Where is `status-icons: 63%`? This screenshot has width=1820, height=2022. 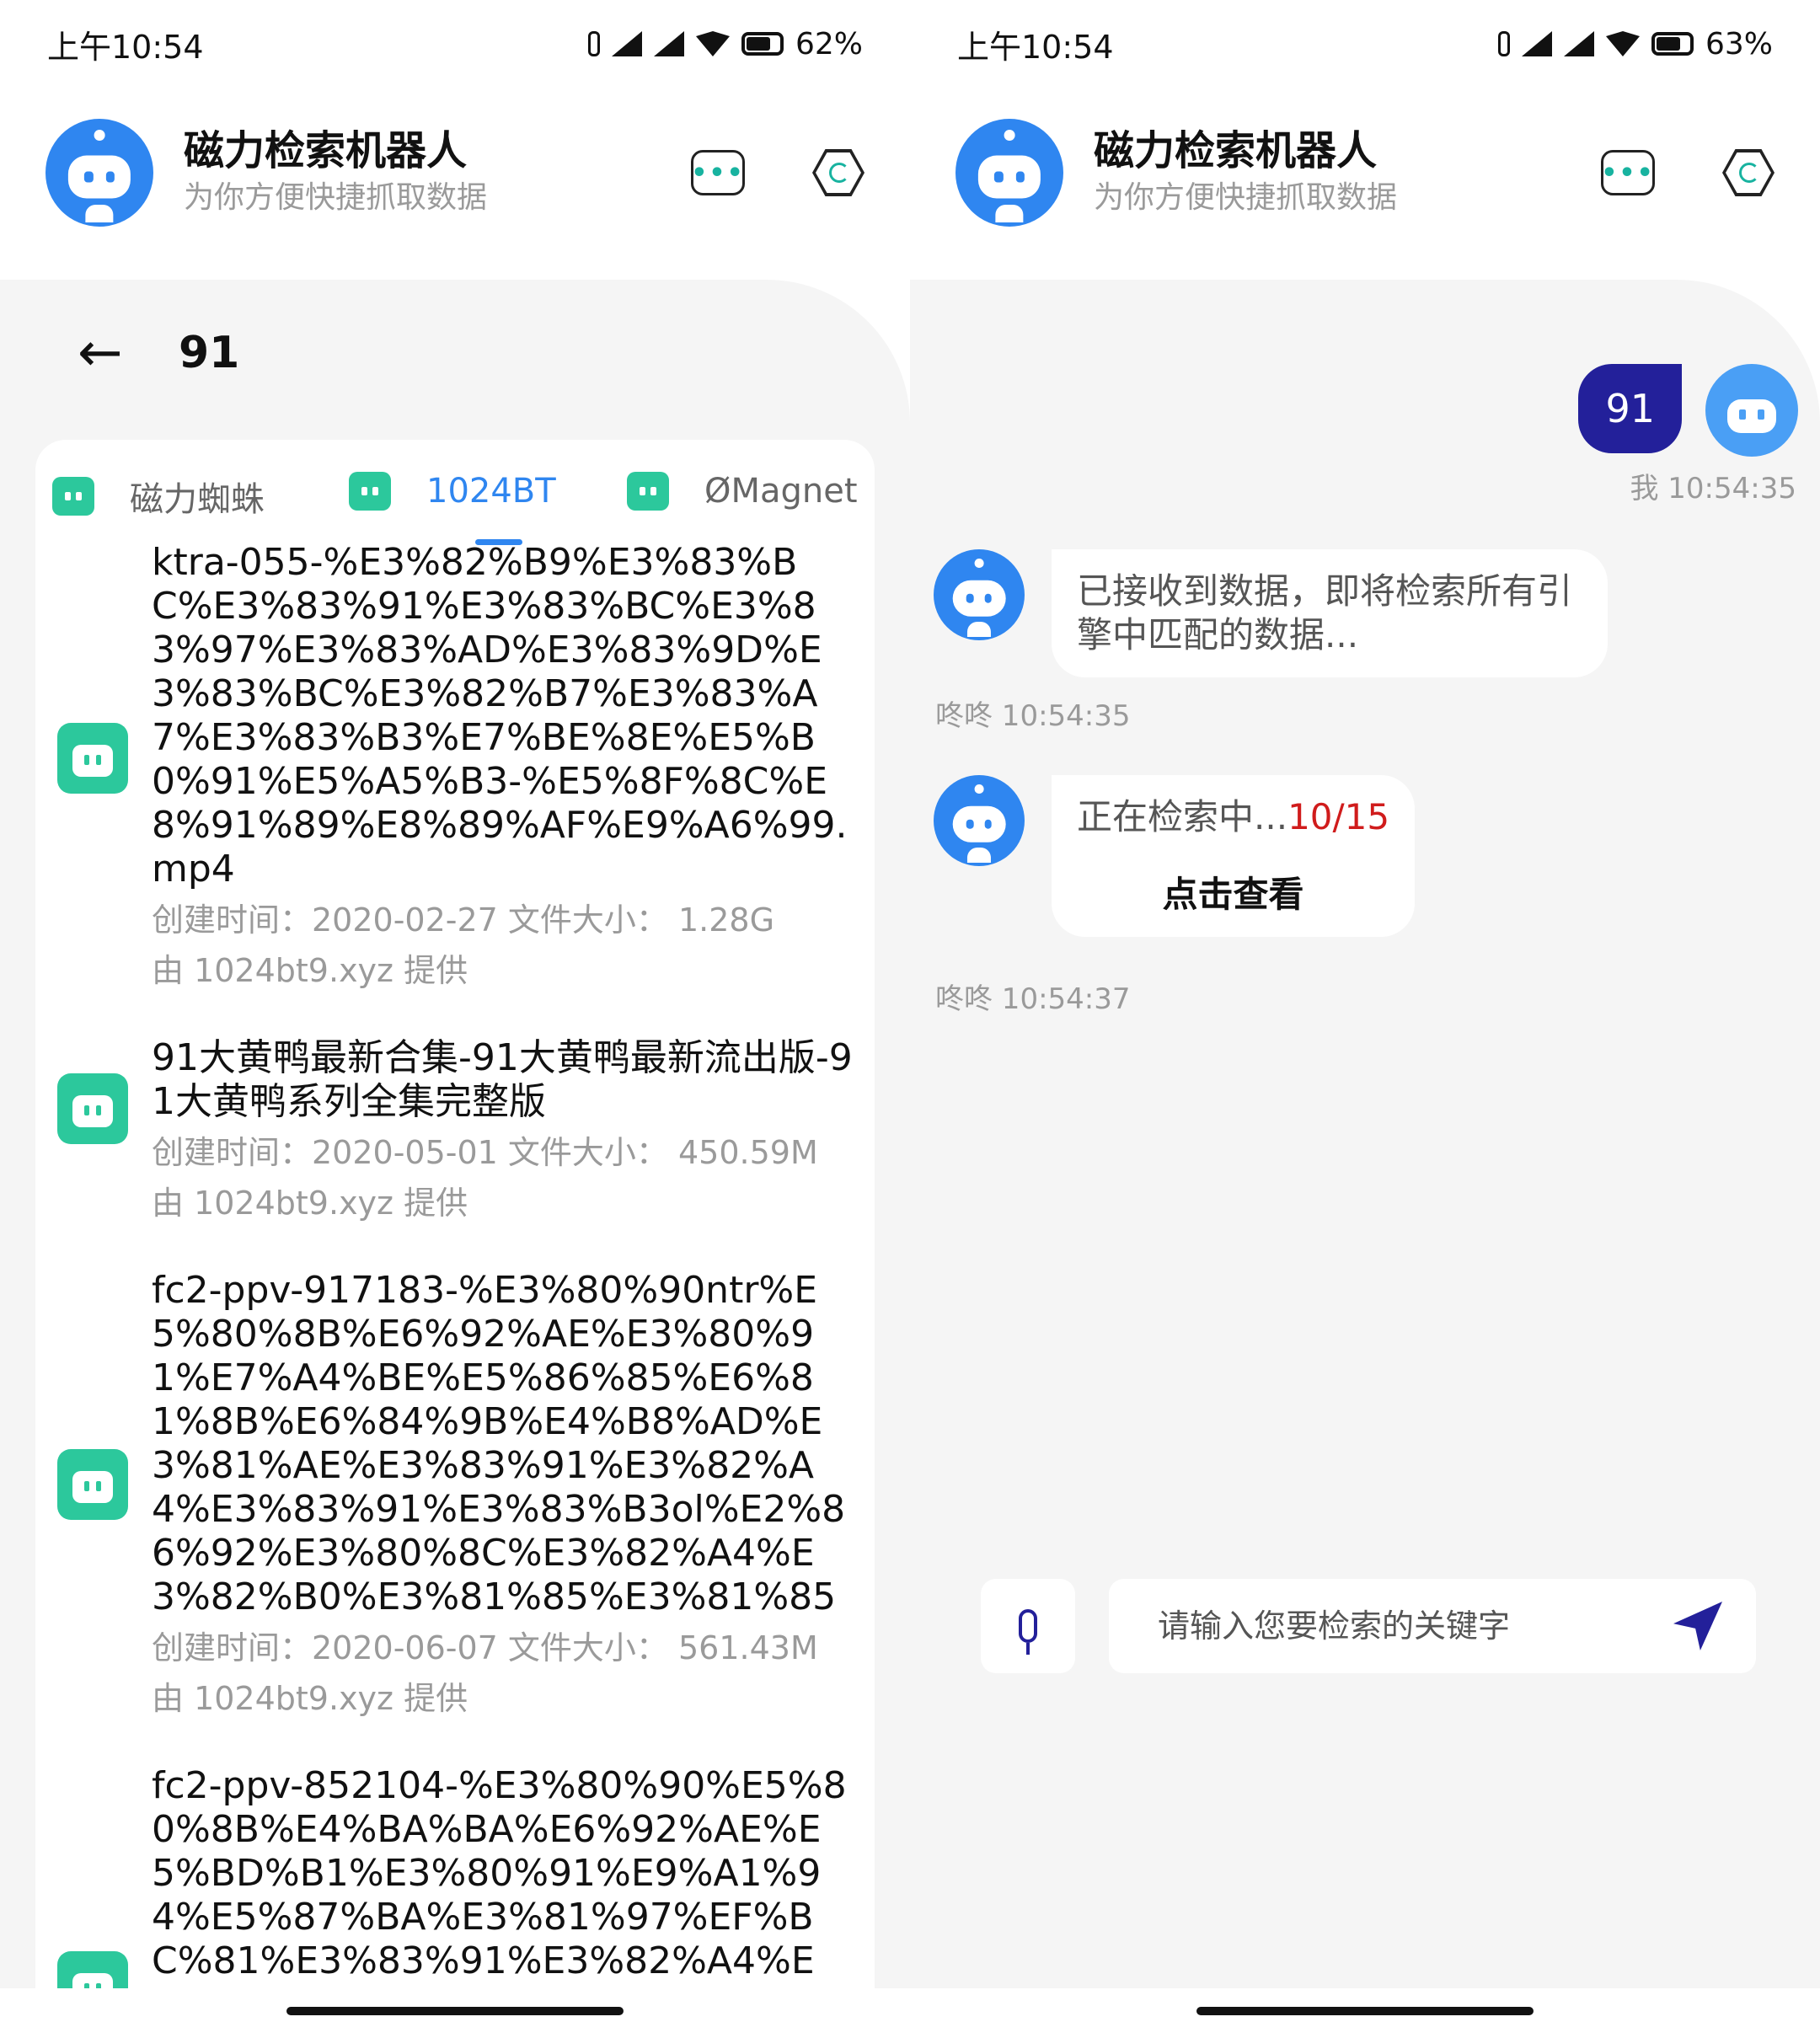
status-icons: 63% is located at coordinates (1635, 44).